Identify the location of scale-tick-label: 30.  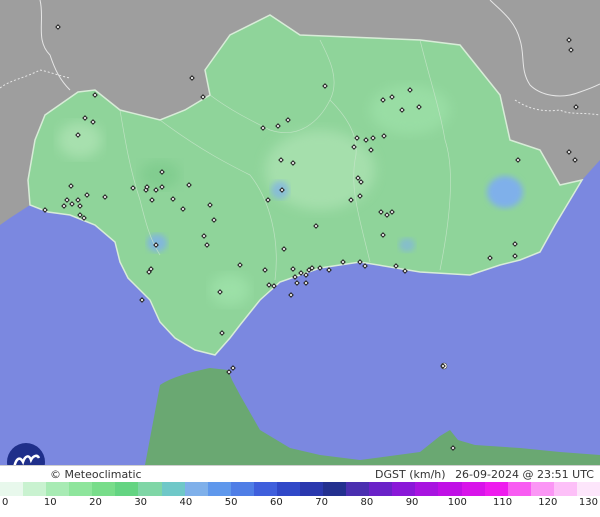
(141, 502).